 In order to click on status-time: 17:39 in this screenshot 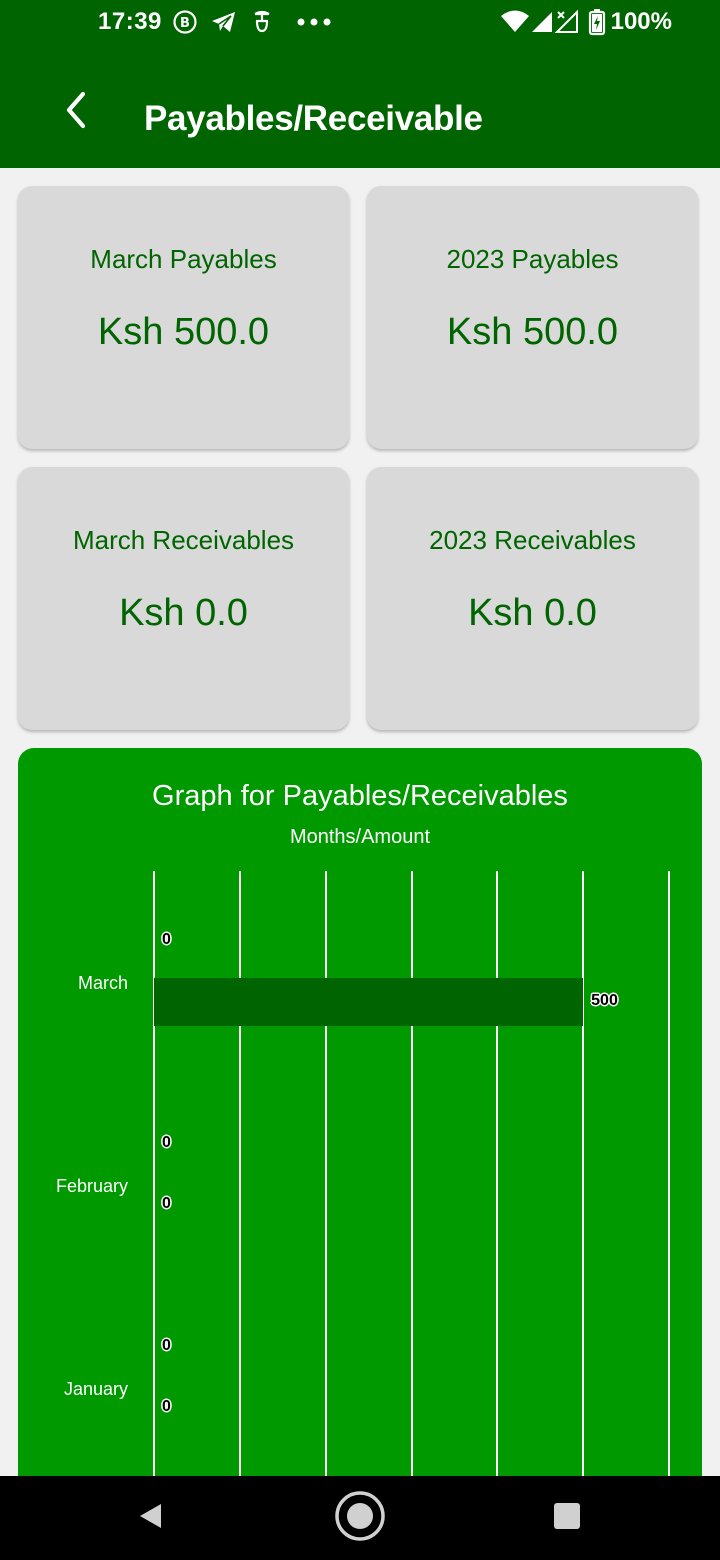, I will do `click(130, 21)`.